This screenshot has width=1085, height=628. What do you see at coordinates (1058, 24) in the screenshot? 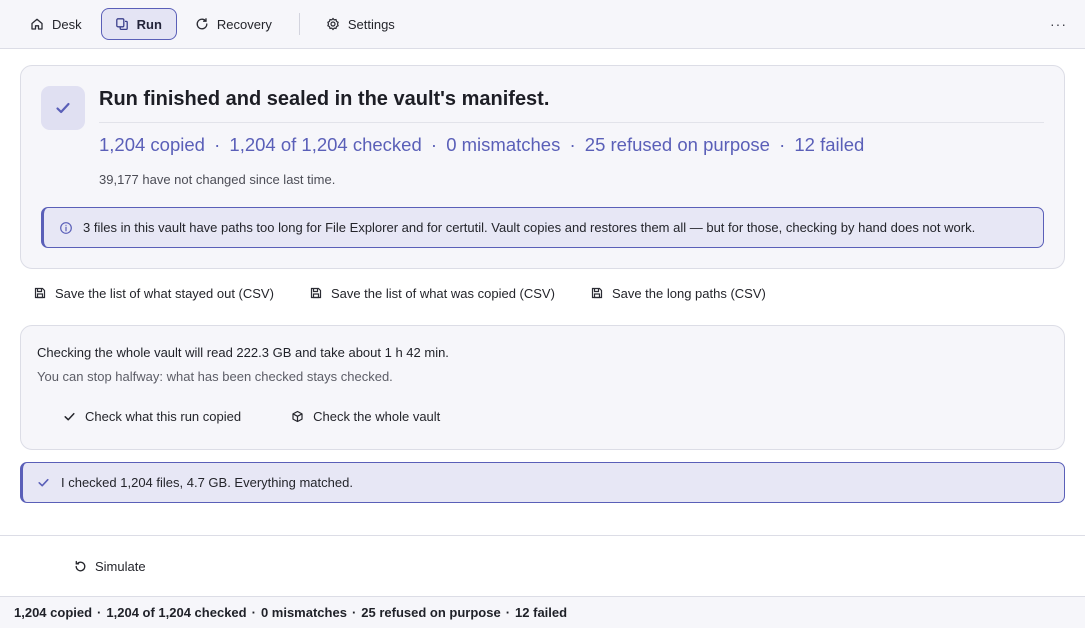
I see `more-options-icon: ···` at bounding box center [1058, 24].